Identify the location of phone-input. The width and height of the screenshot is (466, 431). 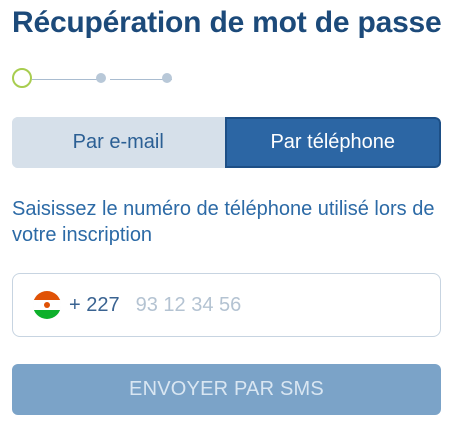
(245, 305).